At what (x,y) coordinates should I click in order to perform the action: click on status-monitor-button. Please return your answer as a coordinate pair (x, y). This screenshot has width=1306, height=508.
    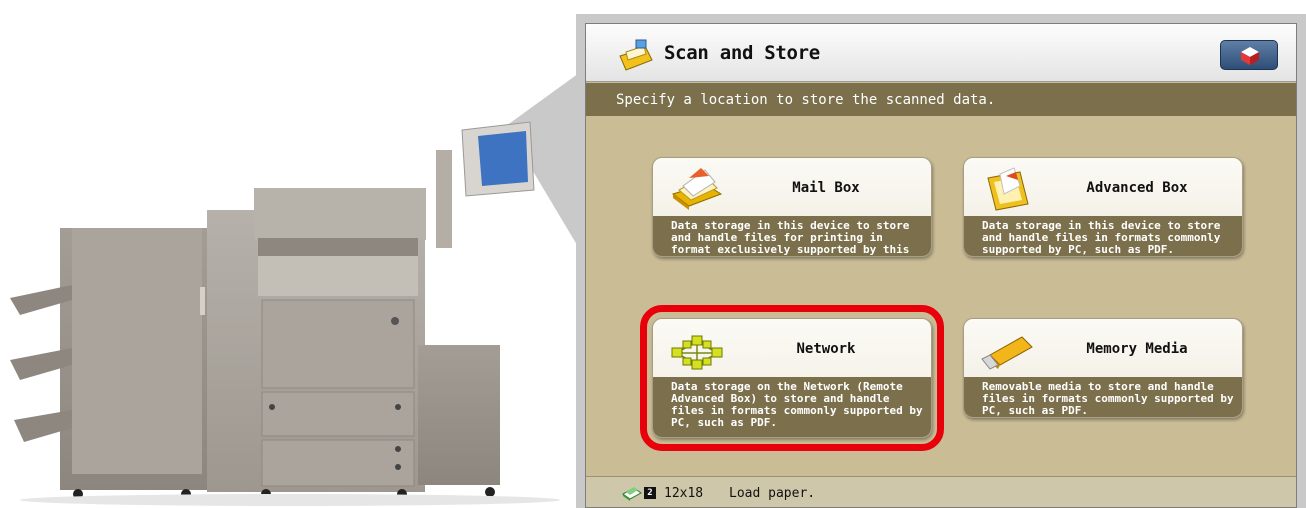
    Looking at the image, I should click on (1249, 55).